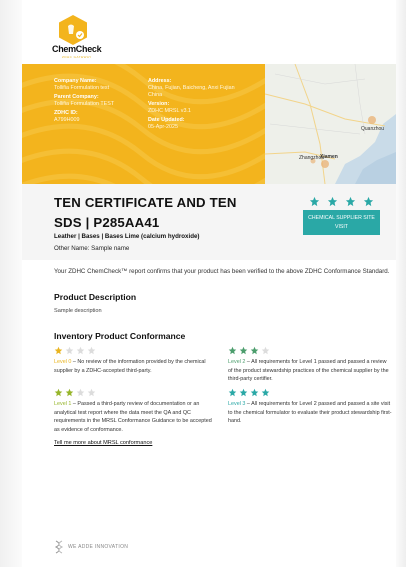 This screenshot has width=406, height=567. What do you see at coordinates (63, 362) in the screenshot?
I see `level-0-label: Level 0` at bounding box center [63, 362].